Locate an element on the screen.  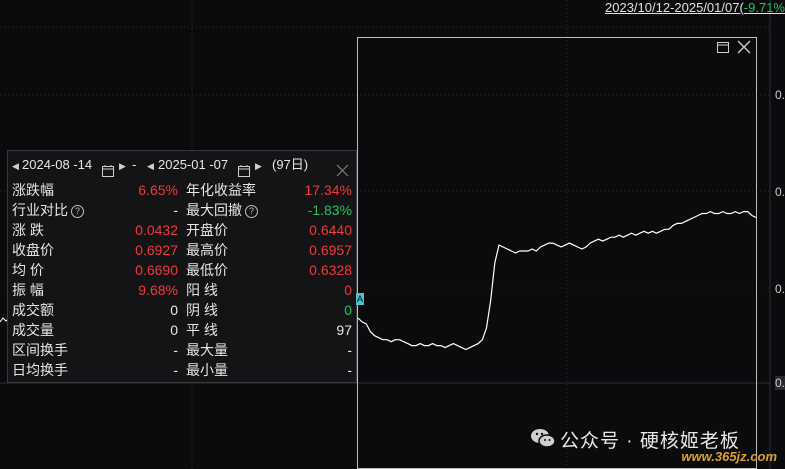
y-tick-3: 0. is located at coordinates (780, 289).